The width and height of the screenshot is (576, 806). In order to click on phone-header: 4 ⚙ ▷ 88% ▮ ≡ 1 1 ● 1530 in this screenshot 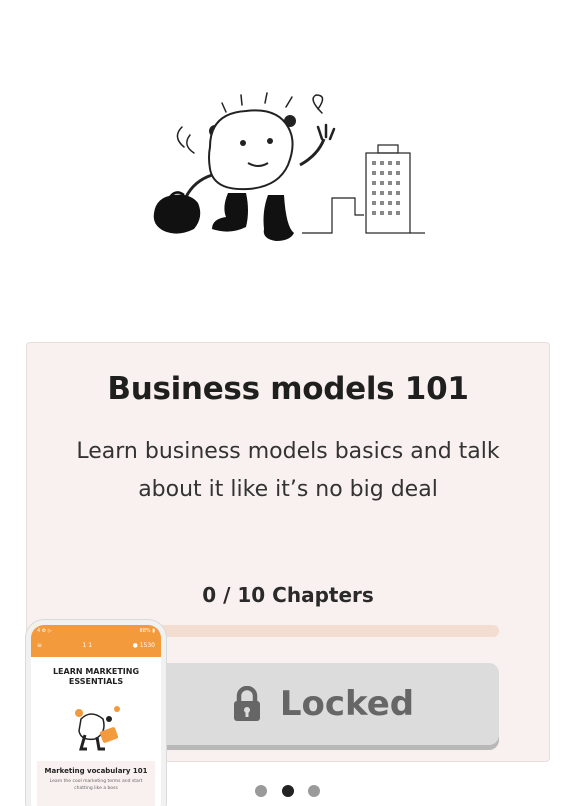, I will do `click(96, 641)`.